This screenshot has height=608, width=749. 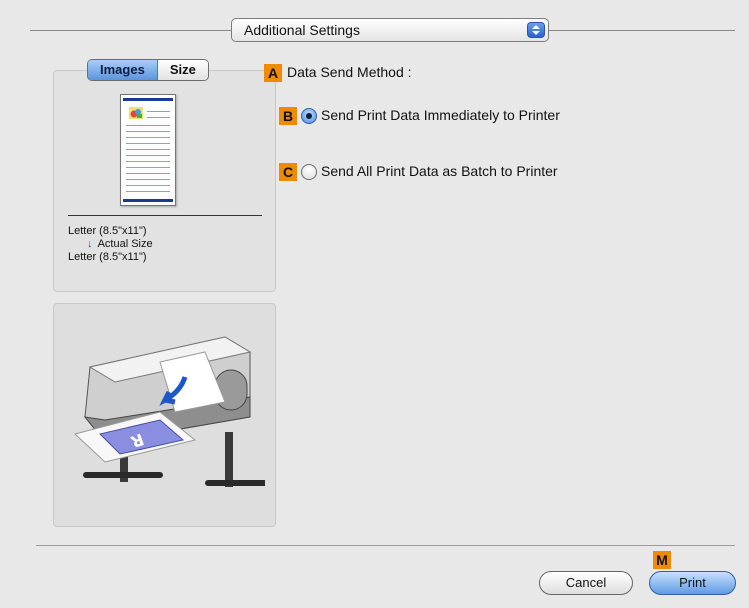 I want to click on tab-size: Size, so click(x=182, y=70).